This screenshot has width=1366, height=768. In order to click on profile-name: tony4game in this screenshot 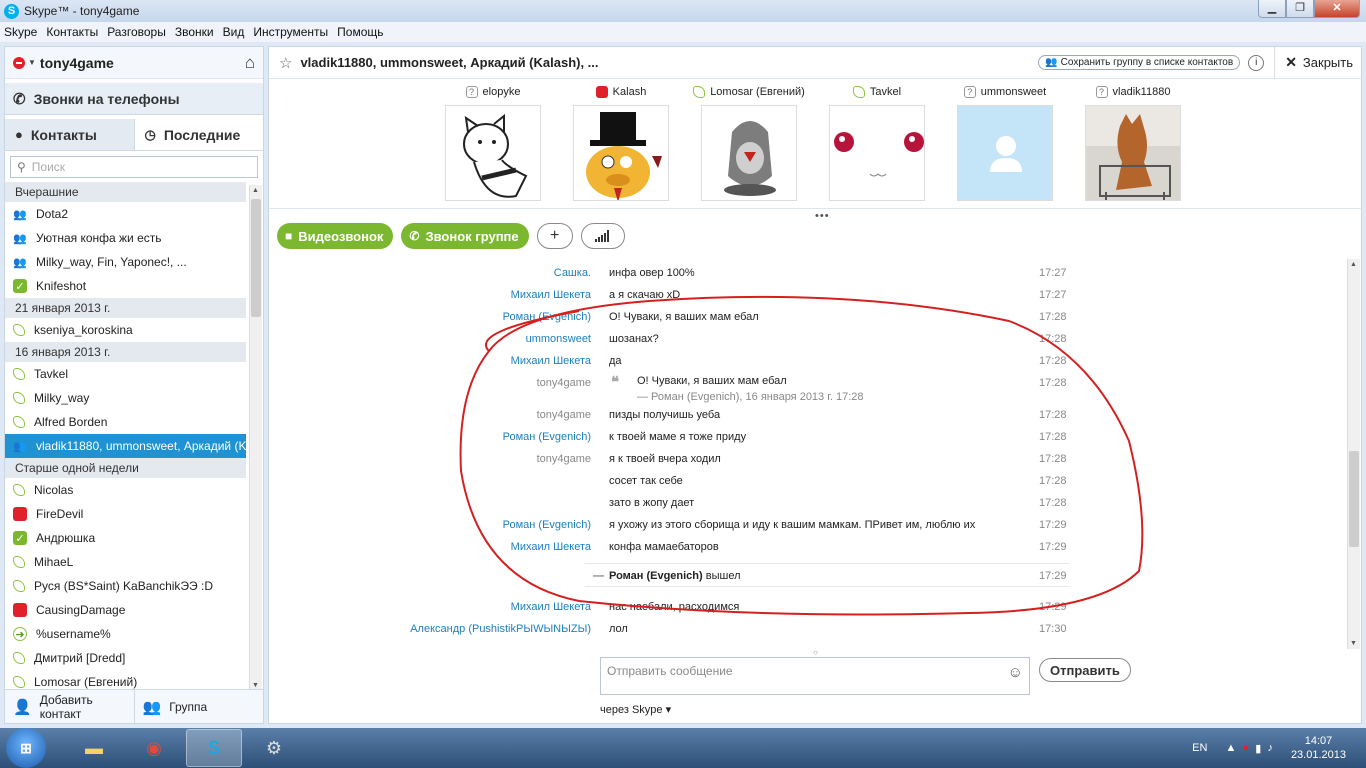, I will do `click(77, 63)`.